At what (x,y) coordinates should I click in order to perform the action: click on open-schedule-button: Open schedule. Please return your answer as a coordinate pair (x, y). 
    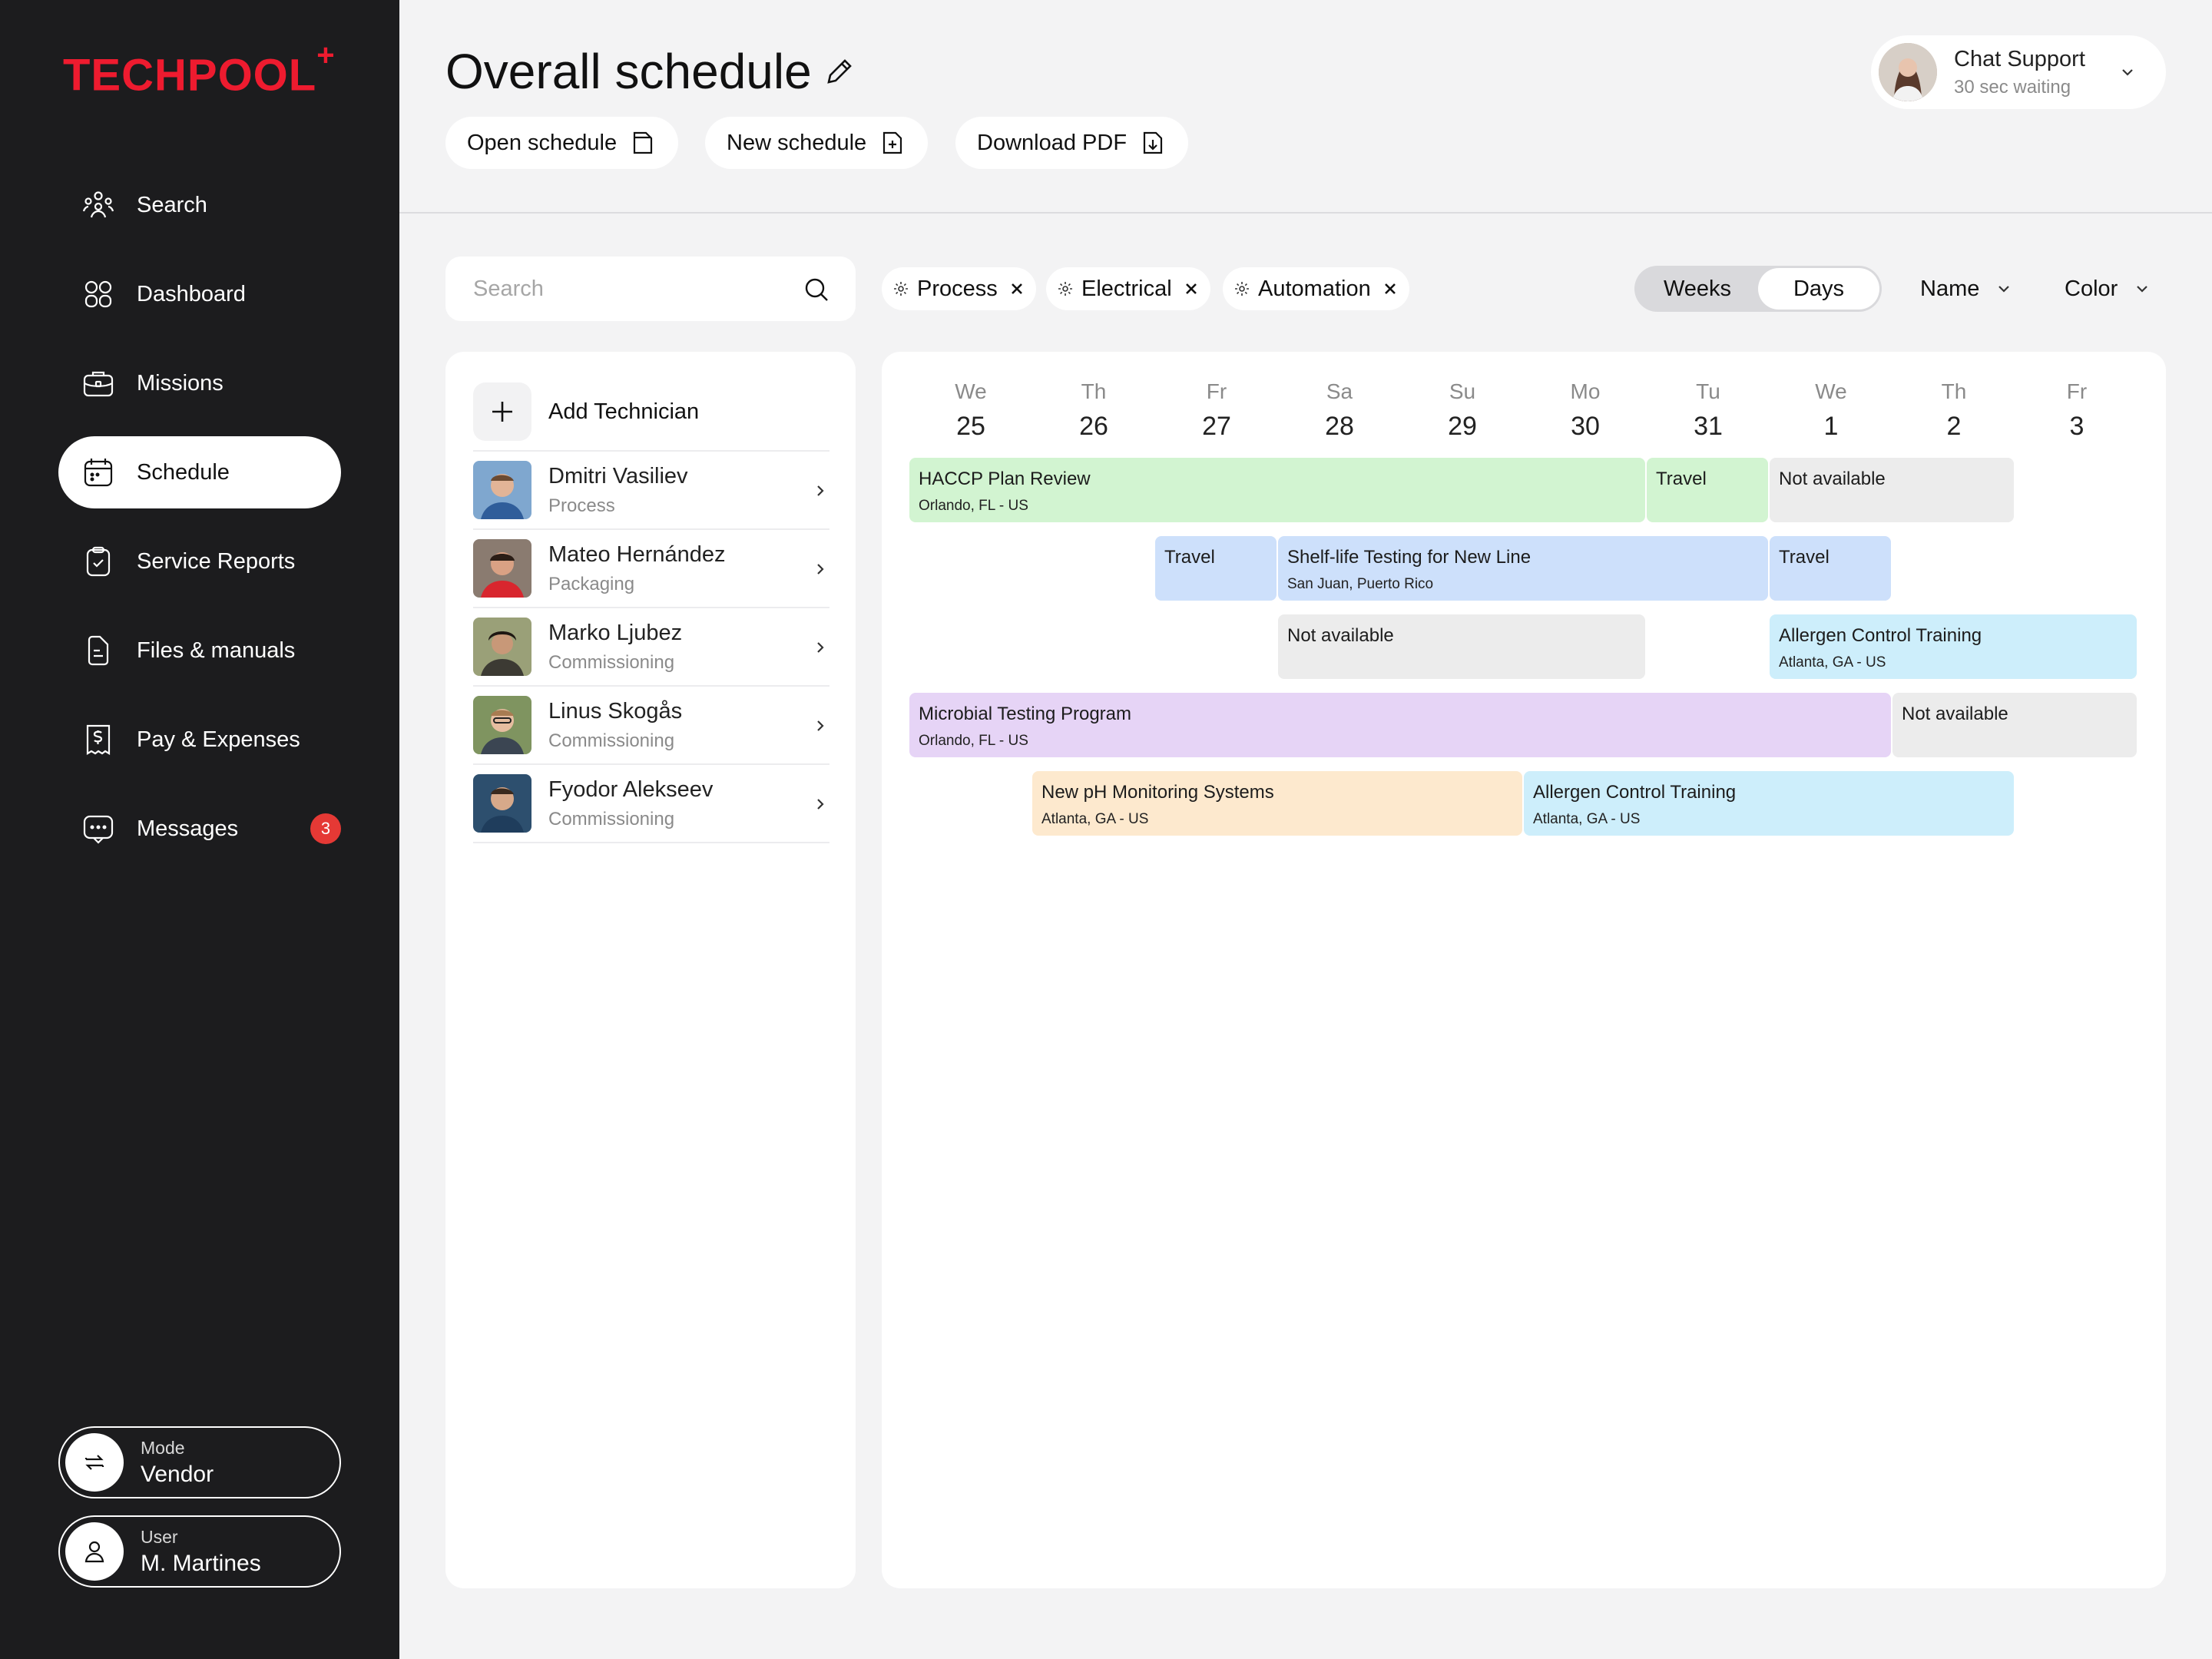
    Looking at the image, I should click on (562, 143).